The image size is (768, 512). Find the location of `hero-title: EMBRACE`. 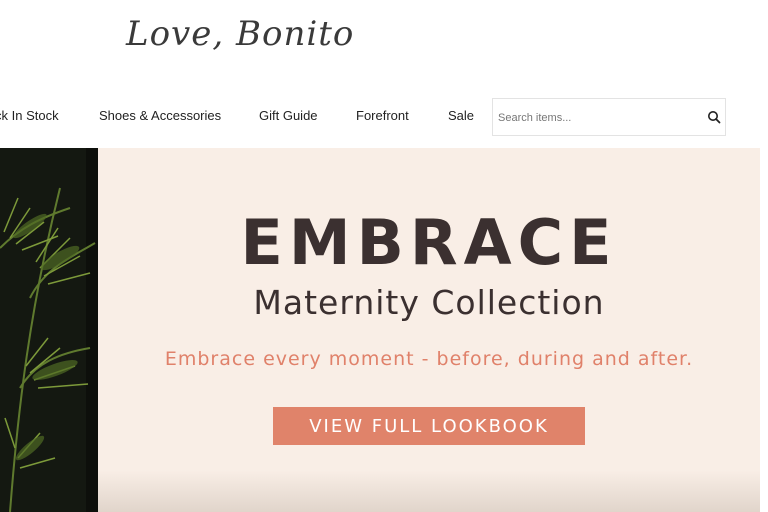

hero-title: EMBRACE is located at coordinates (429, 242).